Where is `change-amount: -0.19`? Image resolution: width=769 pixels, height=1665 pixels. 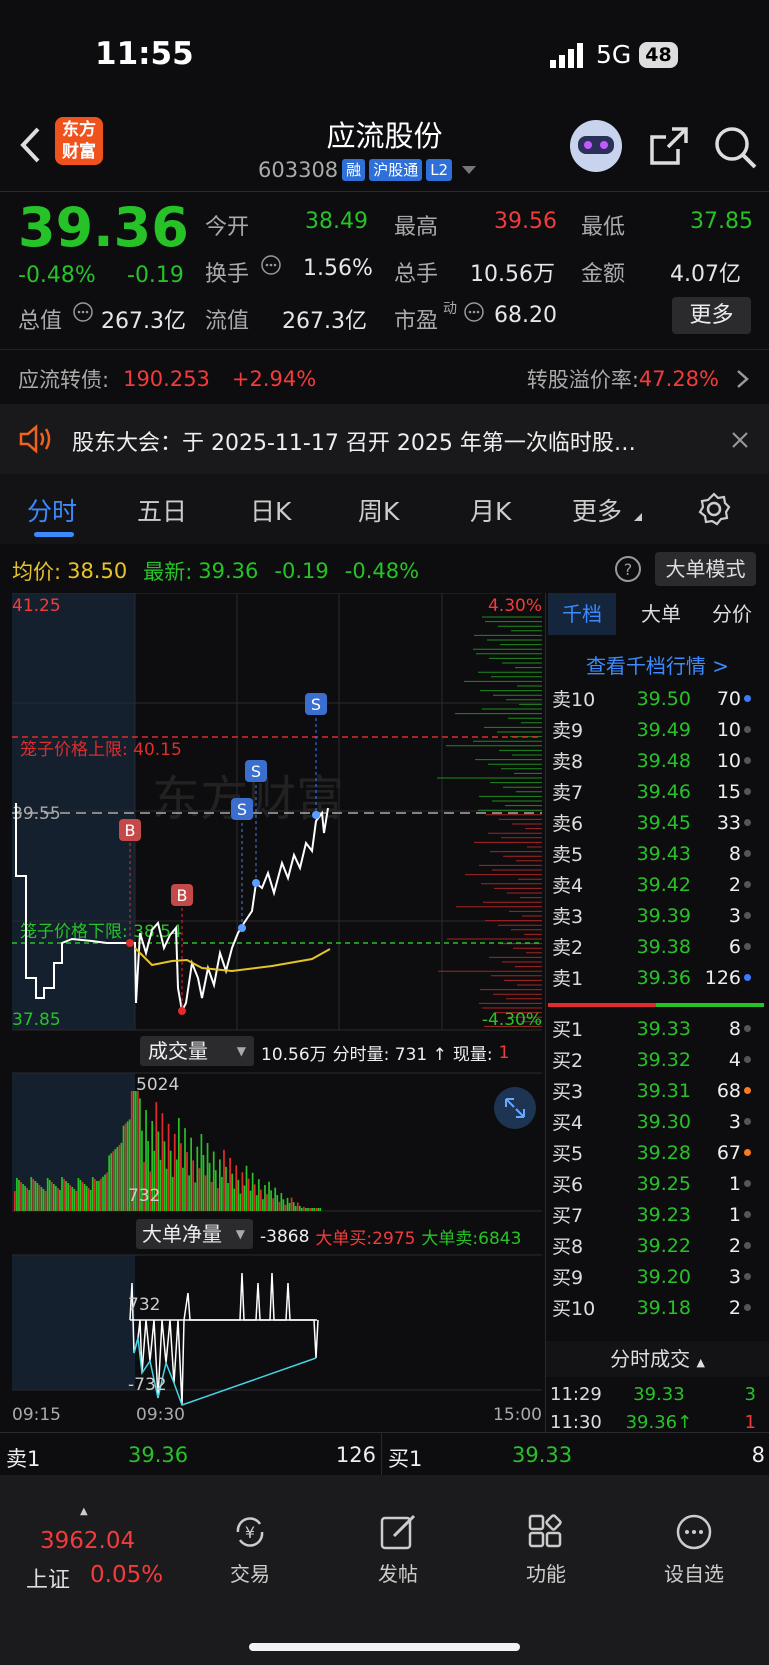
change-amount: -0.19 is located at coordinates (155, 275).